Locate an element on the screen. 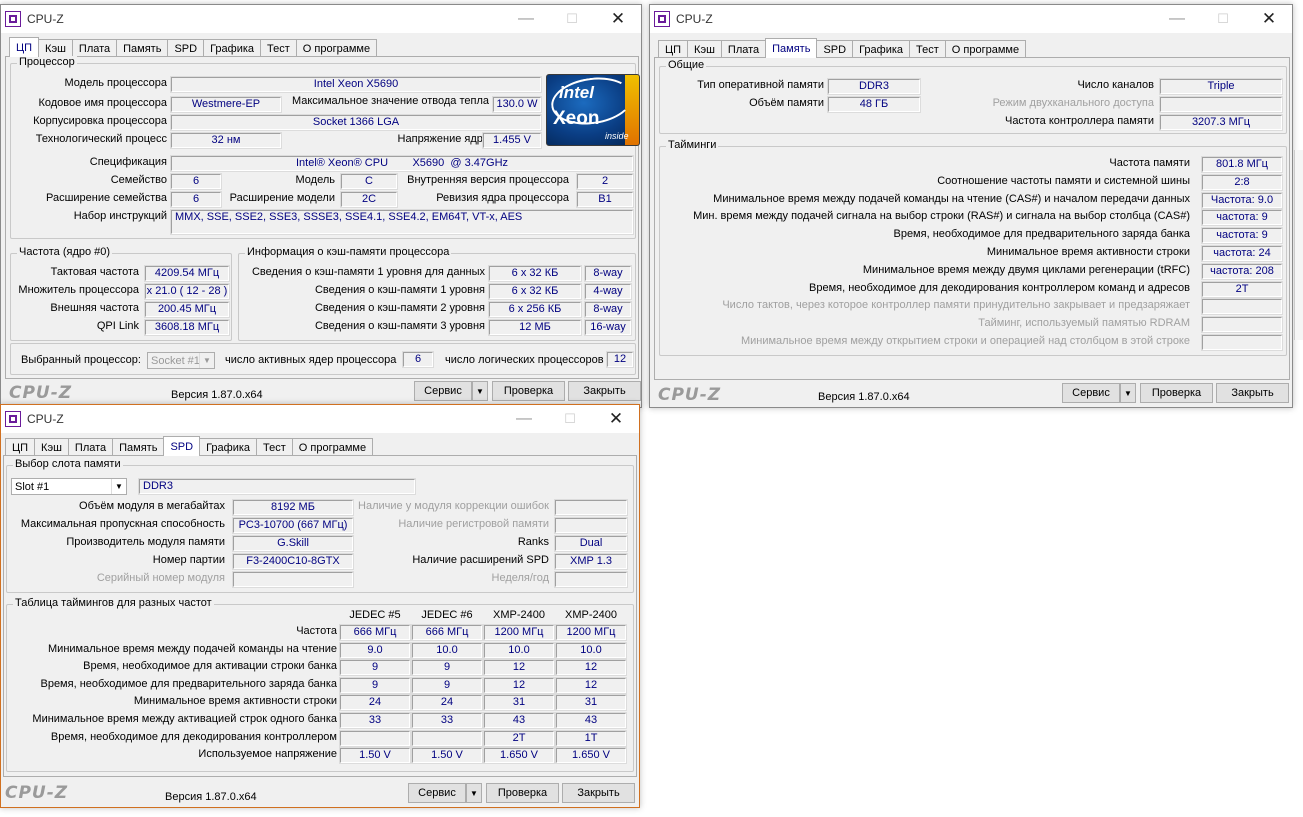 Image resolution: width=1303 pixels, height=817 pixels. channels-value: Triple is located at coordinates (1221, 86).